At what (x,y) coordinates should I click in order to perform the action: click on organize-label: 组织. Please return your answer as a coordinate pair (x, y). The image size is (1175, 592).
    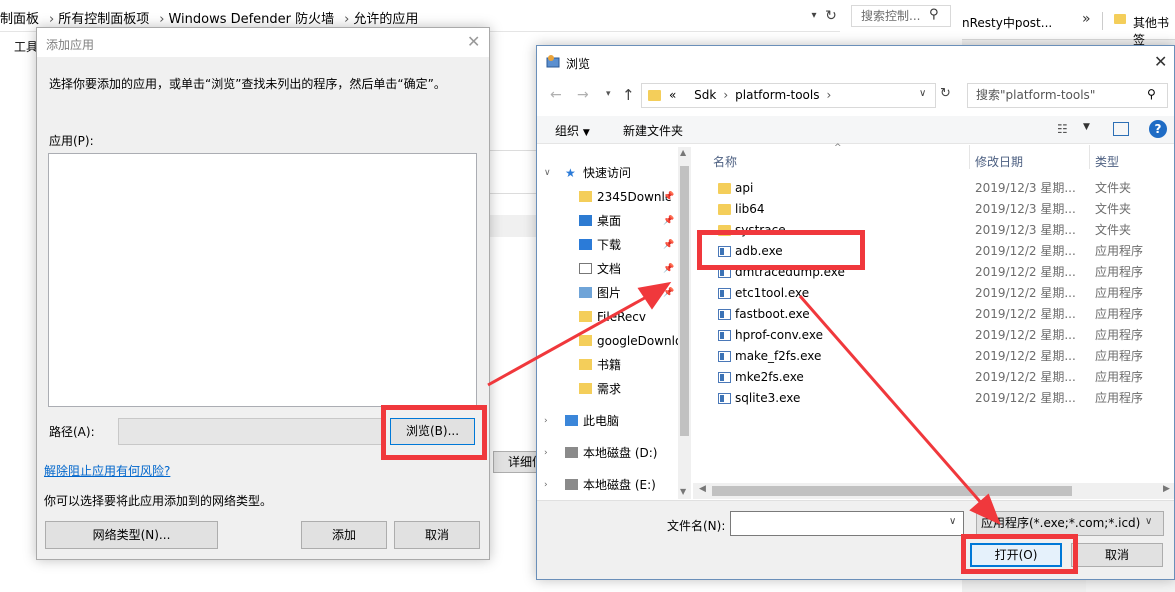
    Looking at the image, I should click on (567, 131).